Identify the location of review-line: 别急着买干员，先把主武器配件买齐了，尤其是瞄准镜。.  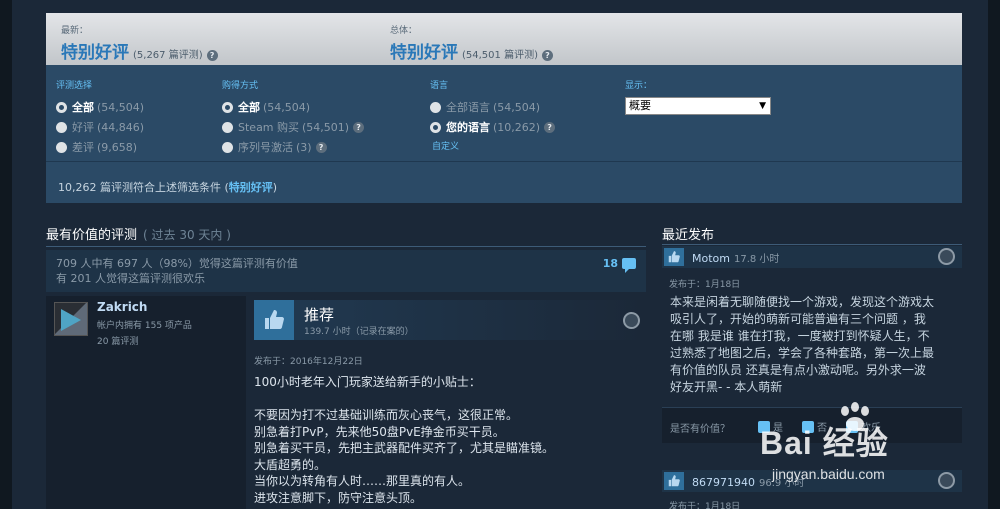
(404, 448).